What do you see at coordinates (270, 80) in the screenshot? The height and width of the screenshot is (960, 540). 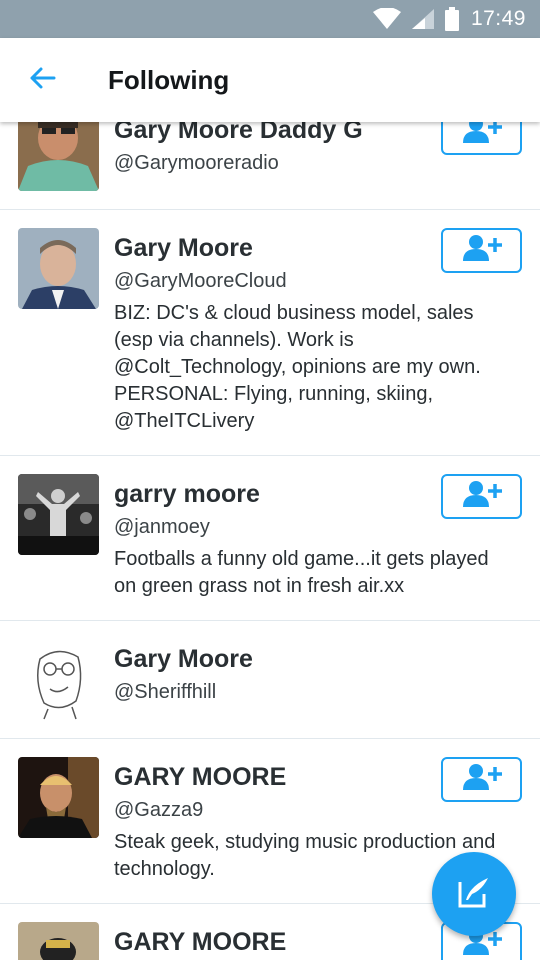 I see `app-bar: Following` at bounding box center [270, 80].